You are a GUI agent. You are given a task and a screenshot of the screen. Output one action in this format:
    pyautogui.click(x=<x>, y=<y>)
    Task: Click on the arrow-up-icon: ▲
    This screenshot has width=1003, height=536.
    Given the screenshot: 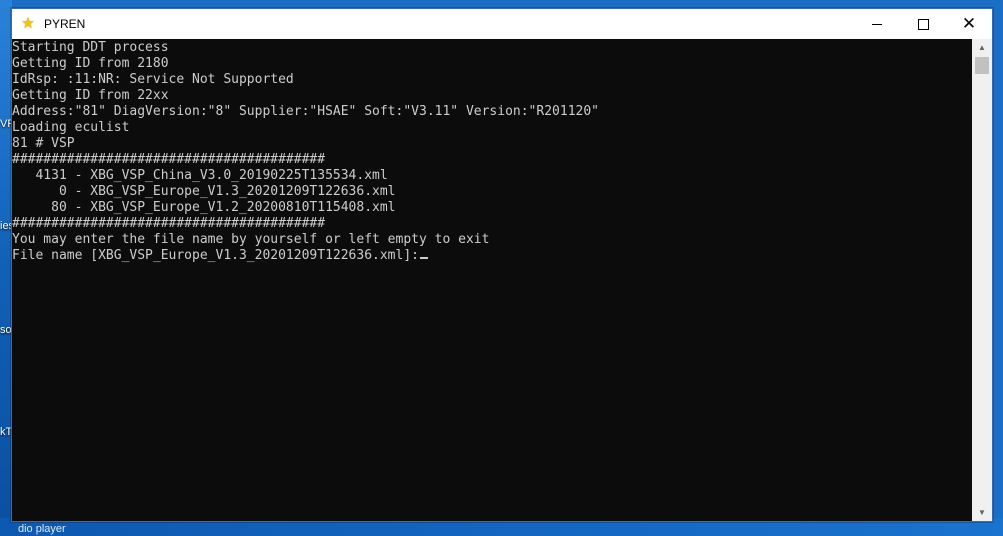 What is the action you would take?
    pyautogui.click(x=982, y=47)
    